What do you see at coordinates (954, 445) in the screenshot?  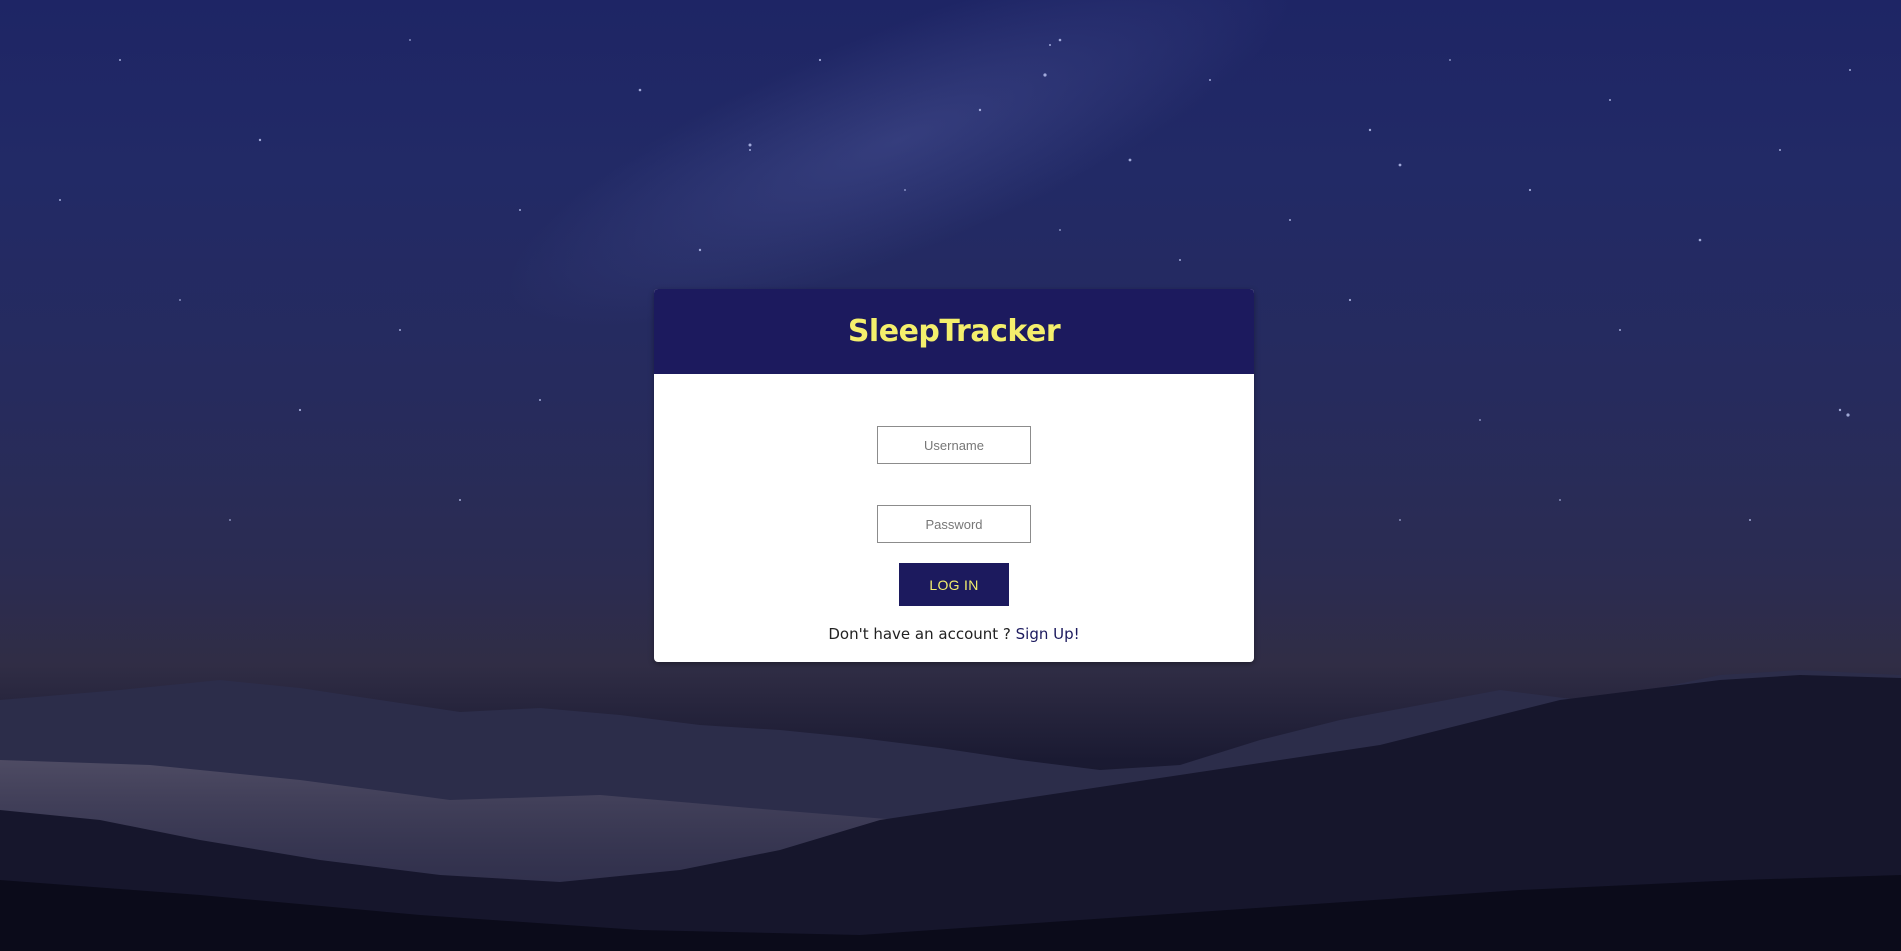 I see `username-input` at bounding box center [954, 445].